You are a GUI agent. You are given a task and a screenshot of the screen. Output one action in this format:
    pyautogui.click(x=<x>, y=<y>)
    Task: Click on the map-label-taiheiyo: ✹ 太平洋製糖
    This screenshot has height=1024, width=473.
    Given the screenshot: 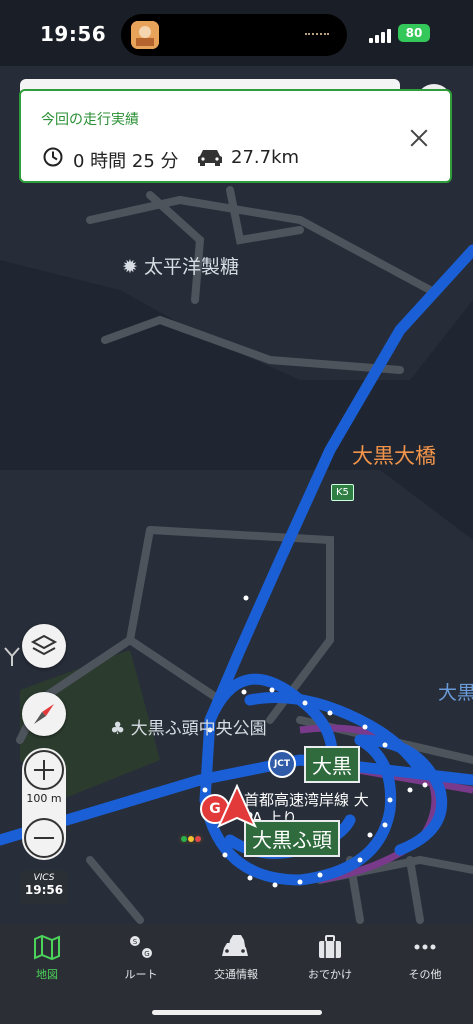 What is the action you would take?
    pyautogui.click(x=180, y=267)
    